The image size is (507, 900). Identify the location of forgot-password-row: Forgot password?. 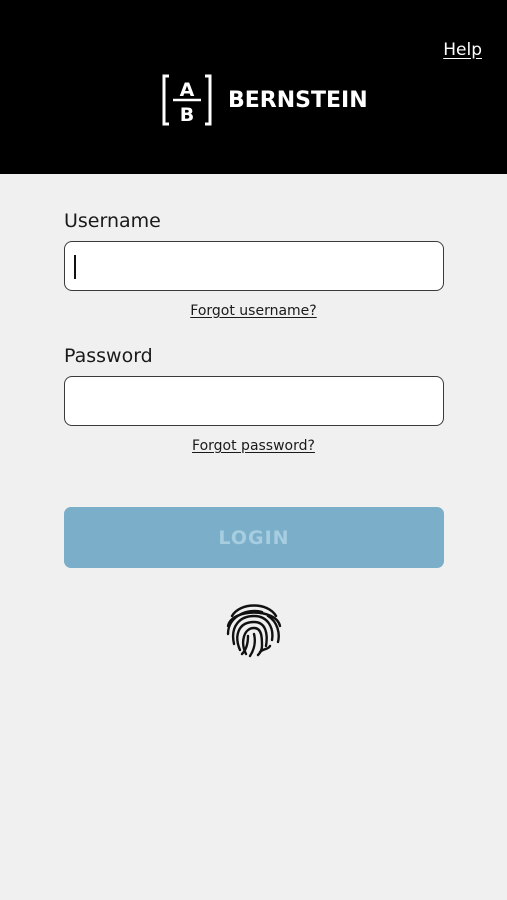
(253, 446).